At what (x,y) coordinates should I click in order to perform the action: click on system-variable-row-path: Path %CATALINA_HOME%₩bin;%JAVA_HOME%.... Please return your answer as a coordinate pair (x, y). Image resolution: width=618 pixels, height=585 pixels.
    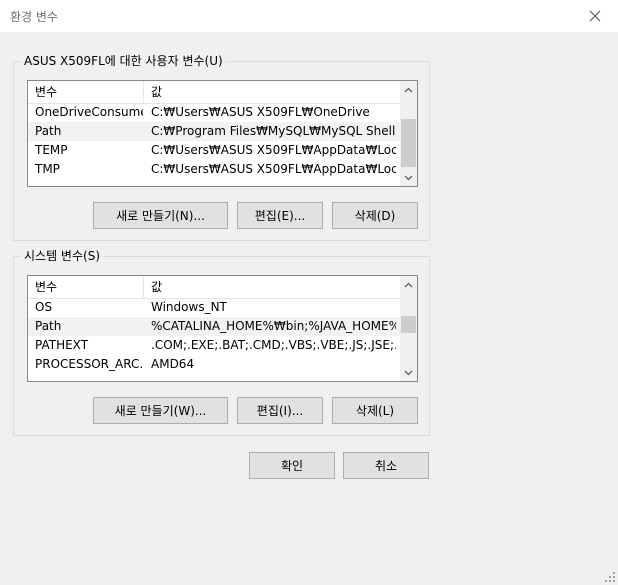
    Looking at the image, I should click on (214, 326).